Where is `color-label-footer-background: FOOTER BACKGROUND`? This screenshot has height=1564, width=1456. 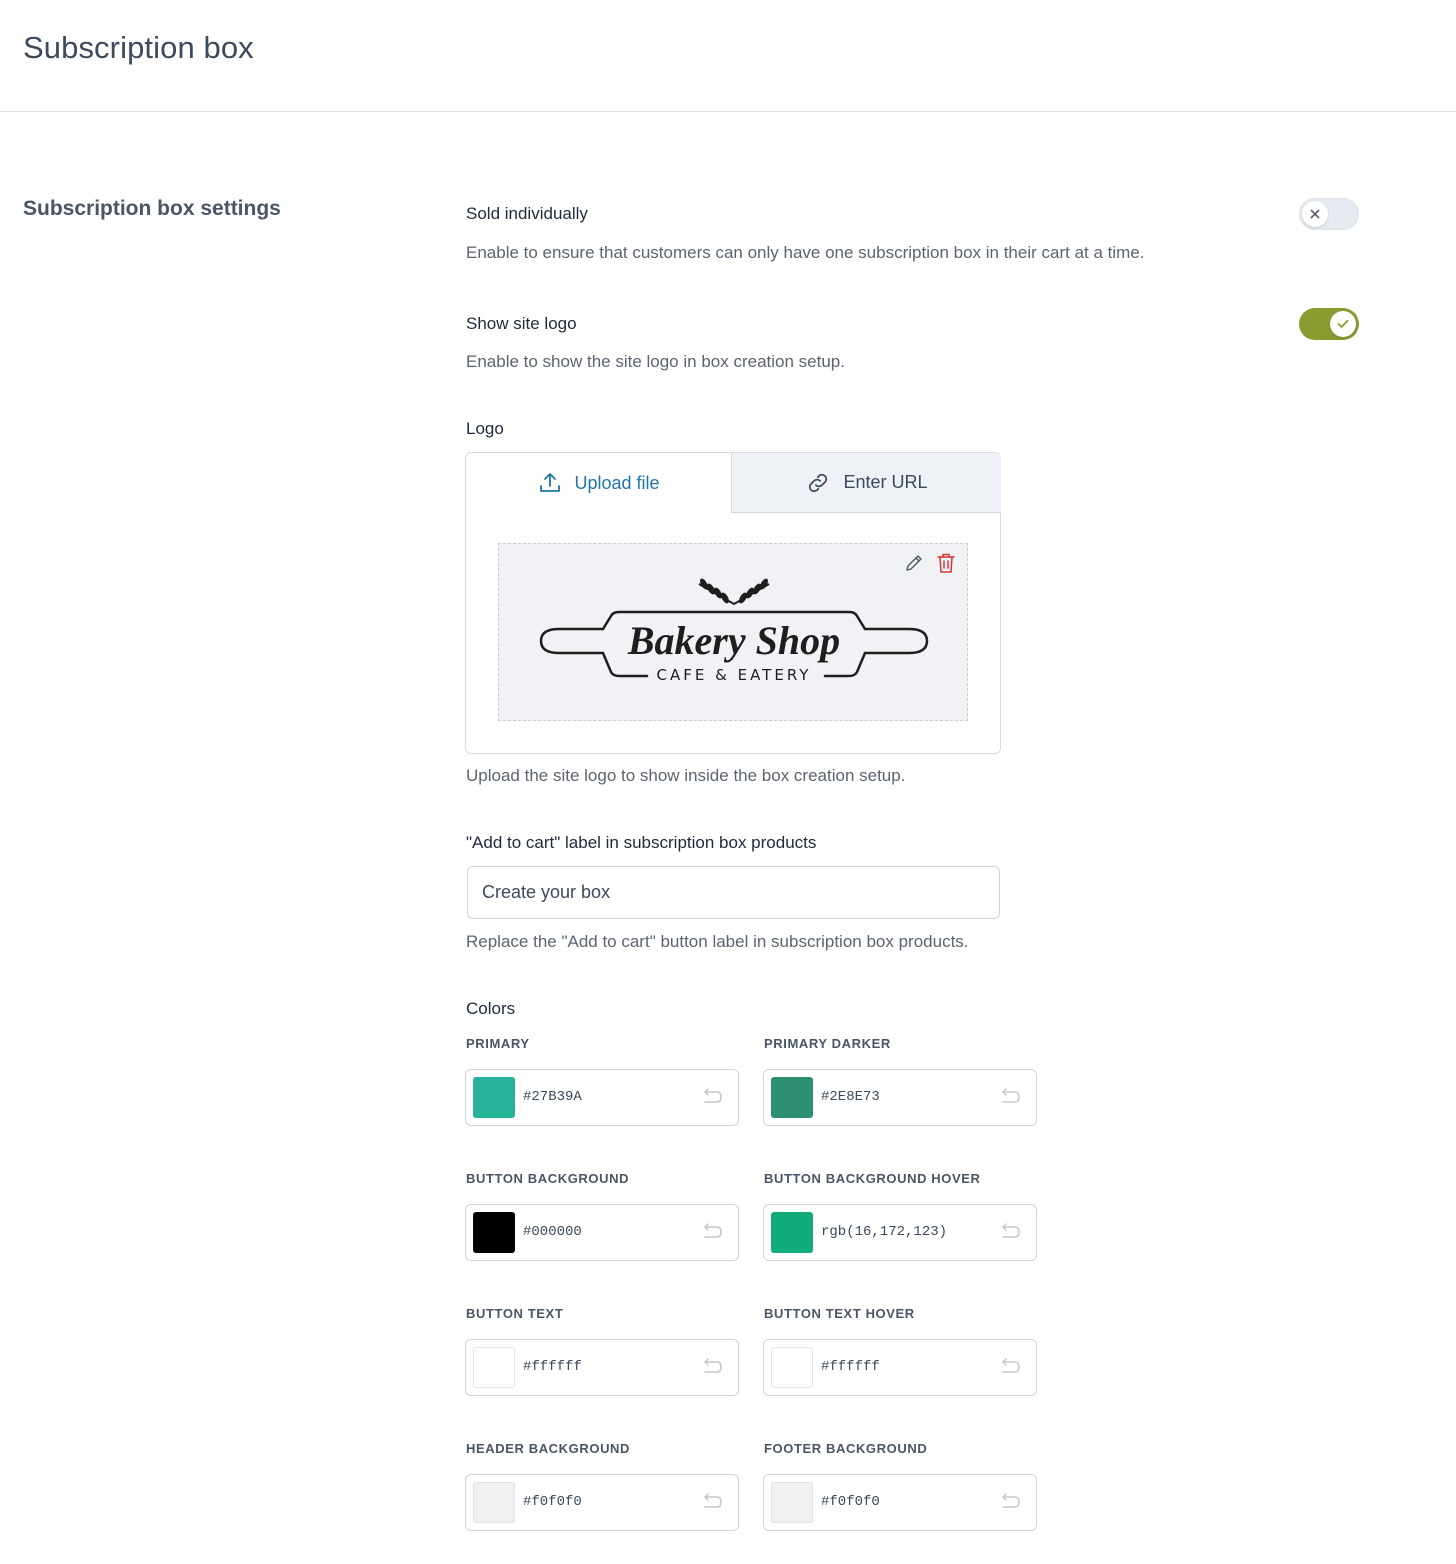 color-label-footer-background: FOOTER BACKGROUND is located at coordinates (846, 1448).